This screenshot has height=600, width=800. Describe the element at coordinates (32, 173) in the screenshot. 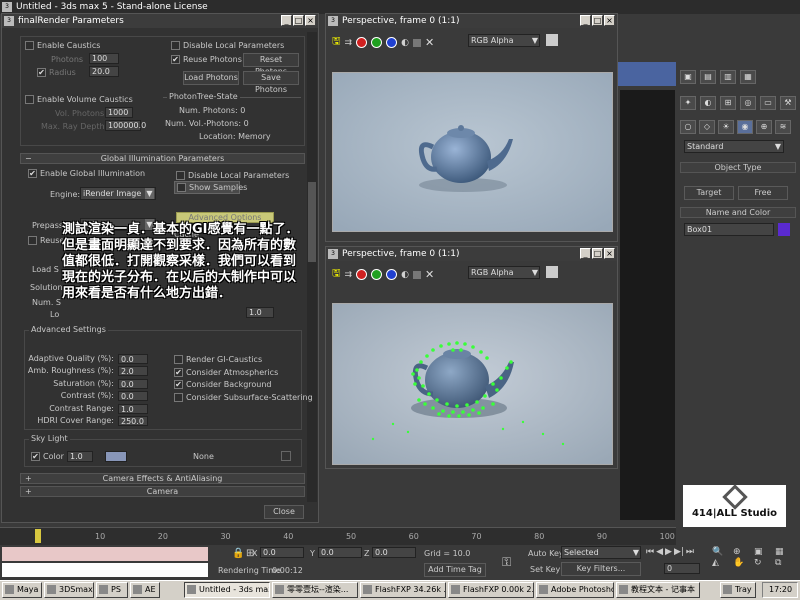

I see `enable-gi-checkbox: ✔` at that location.